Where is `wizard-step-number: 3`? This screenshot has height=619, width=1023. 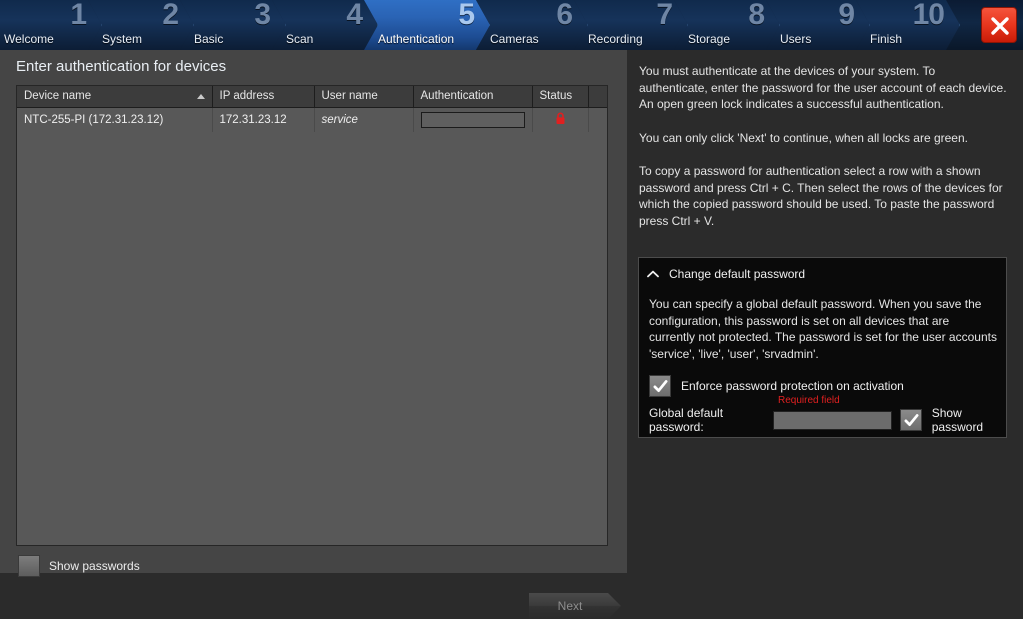 wizard-step-number: 3 is located at coordinates (262, 15).